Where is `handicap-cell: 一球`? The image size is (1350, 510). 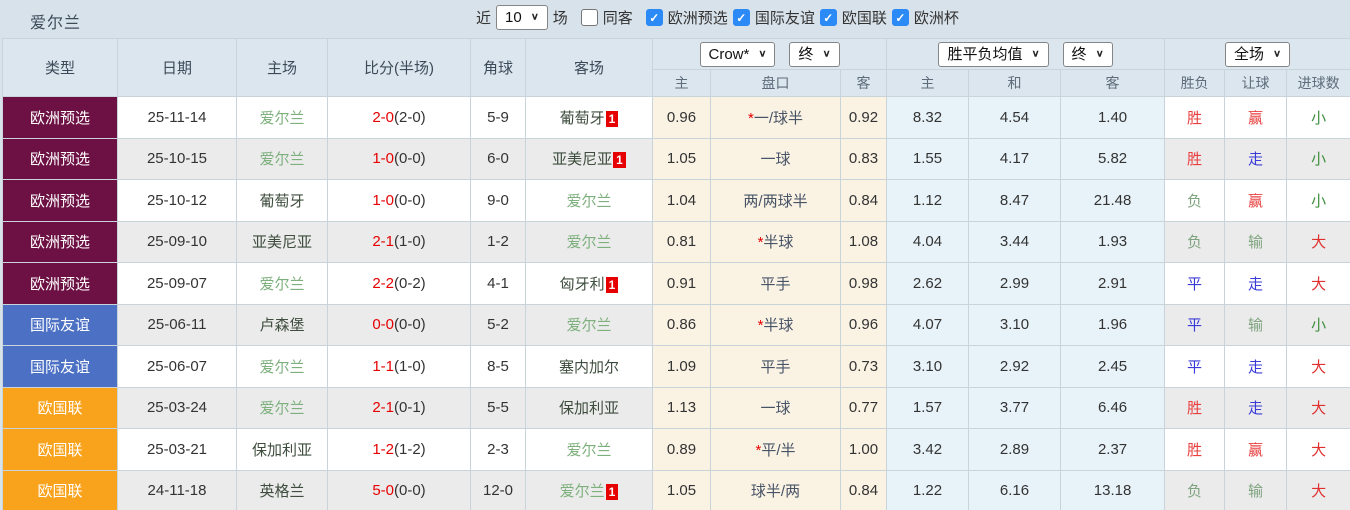 handicap-cell: 一球 is located at coordinates (775, 158).